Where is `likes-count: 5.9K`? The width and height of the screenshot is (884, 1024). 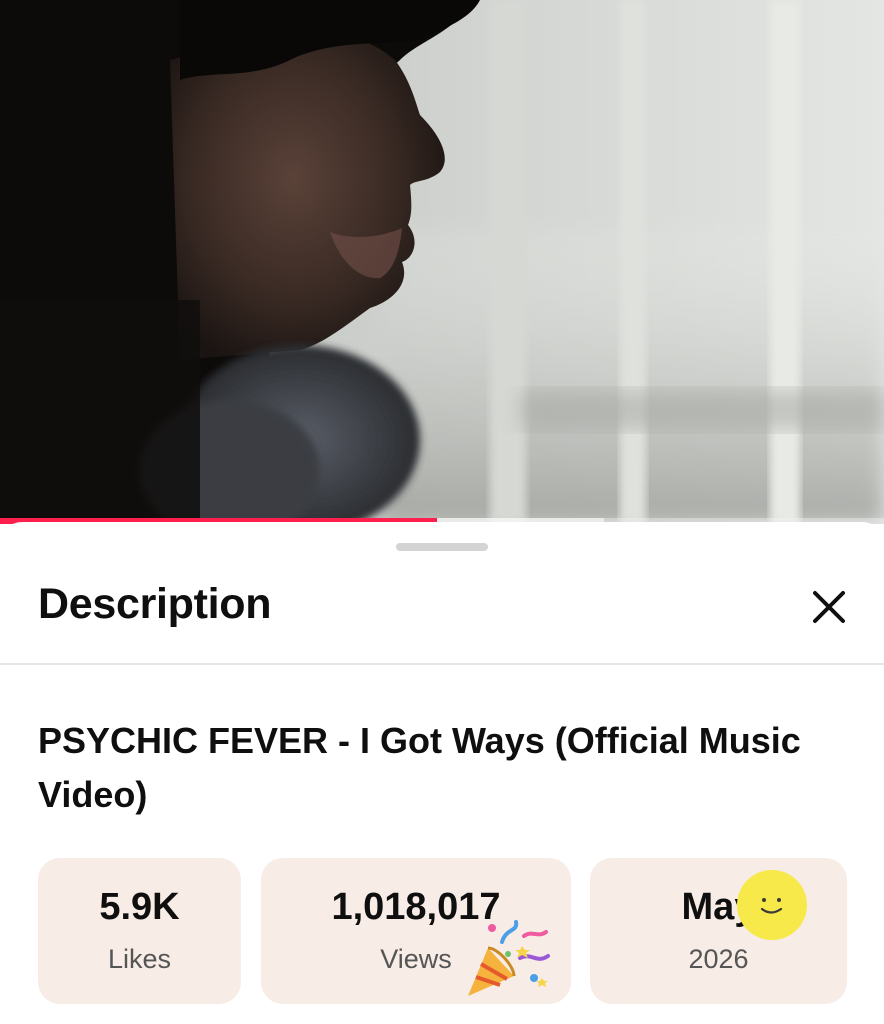
likes-count: 5.9K is located at coordinates (139, 907).